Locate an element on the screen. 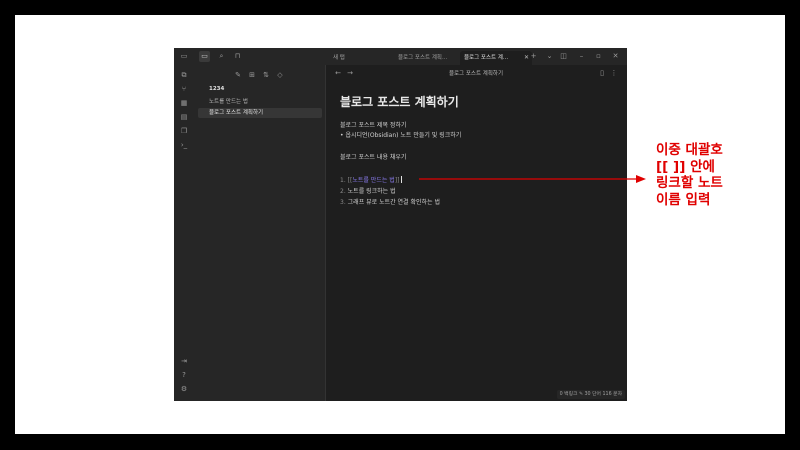  annotation-text: 이중 대괄호 [[ ]] 안에 링크할 노트 이름 입력 is located at coordinates (689, 175).